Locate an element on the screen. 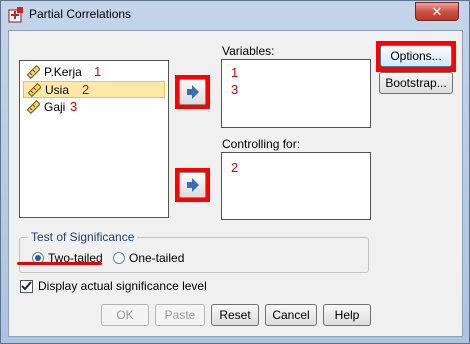 This screenshot has width=470, height=344. cancel-button: Cancel is located at coordinates (291, 315).